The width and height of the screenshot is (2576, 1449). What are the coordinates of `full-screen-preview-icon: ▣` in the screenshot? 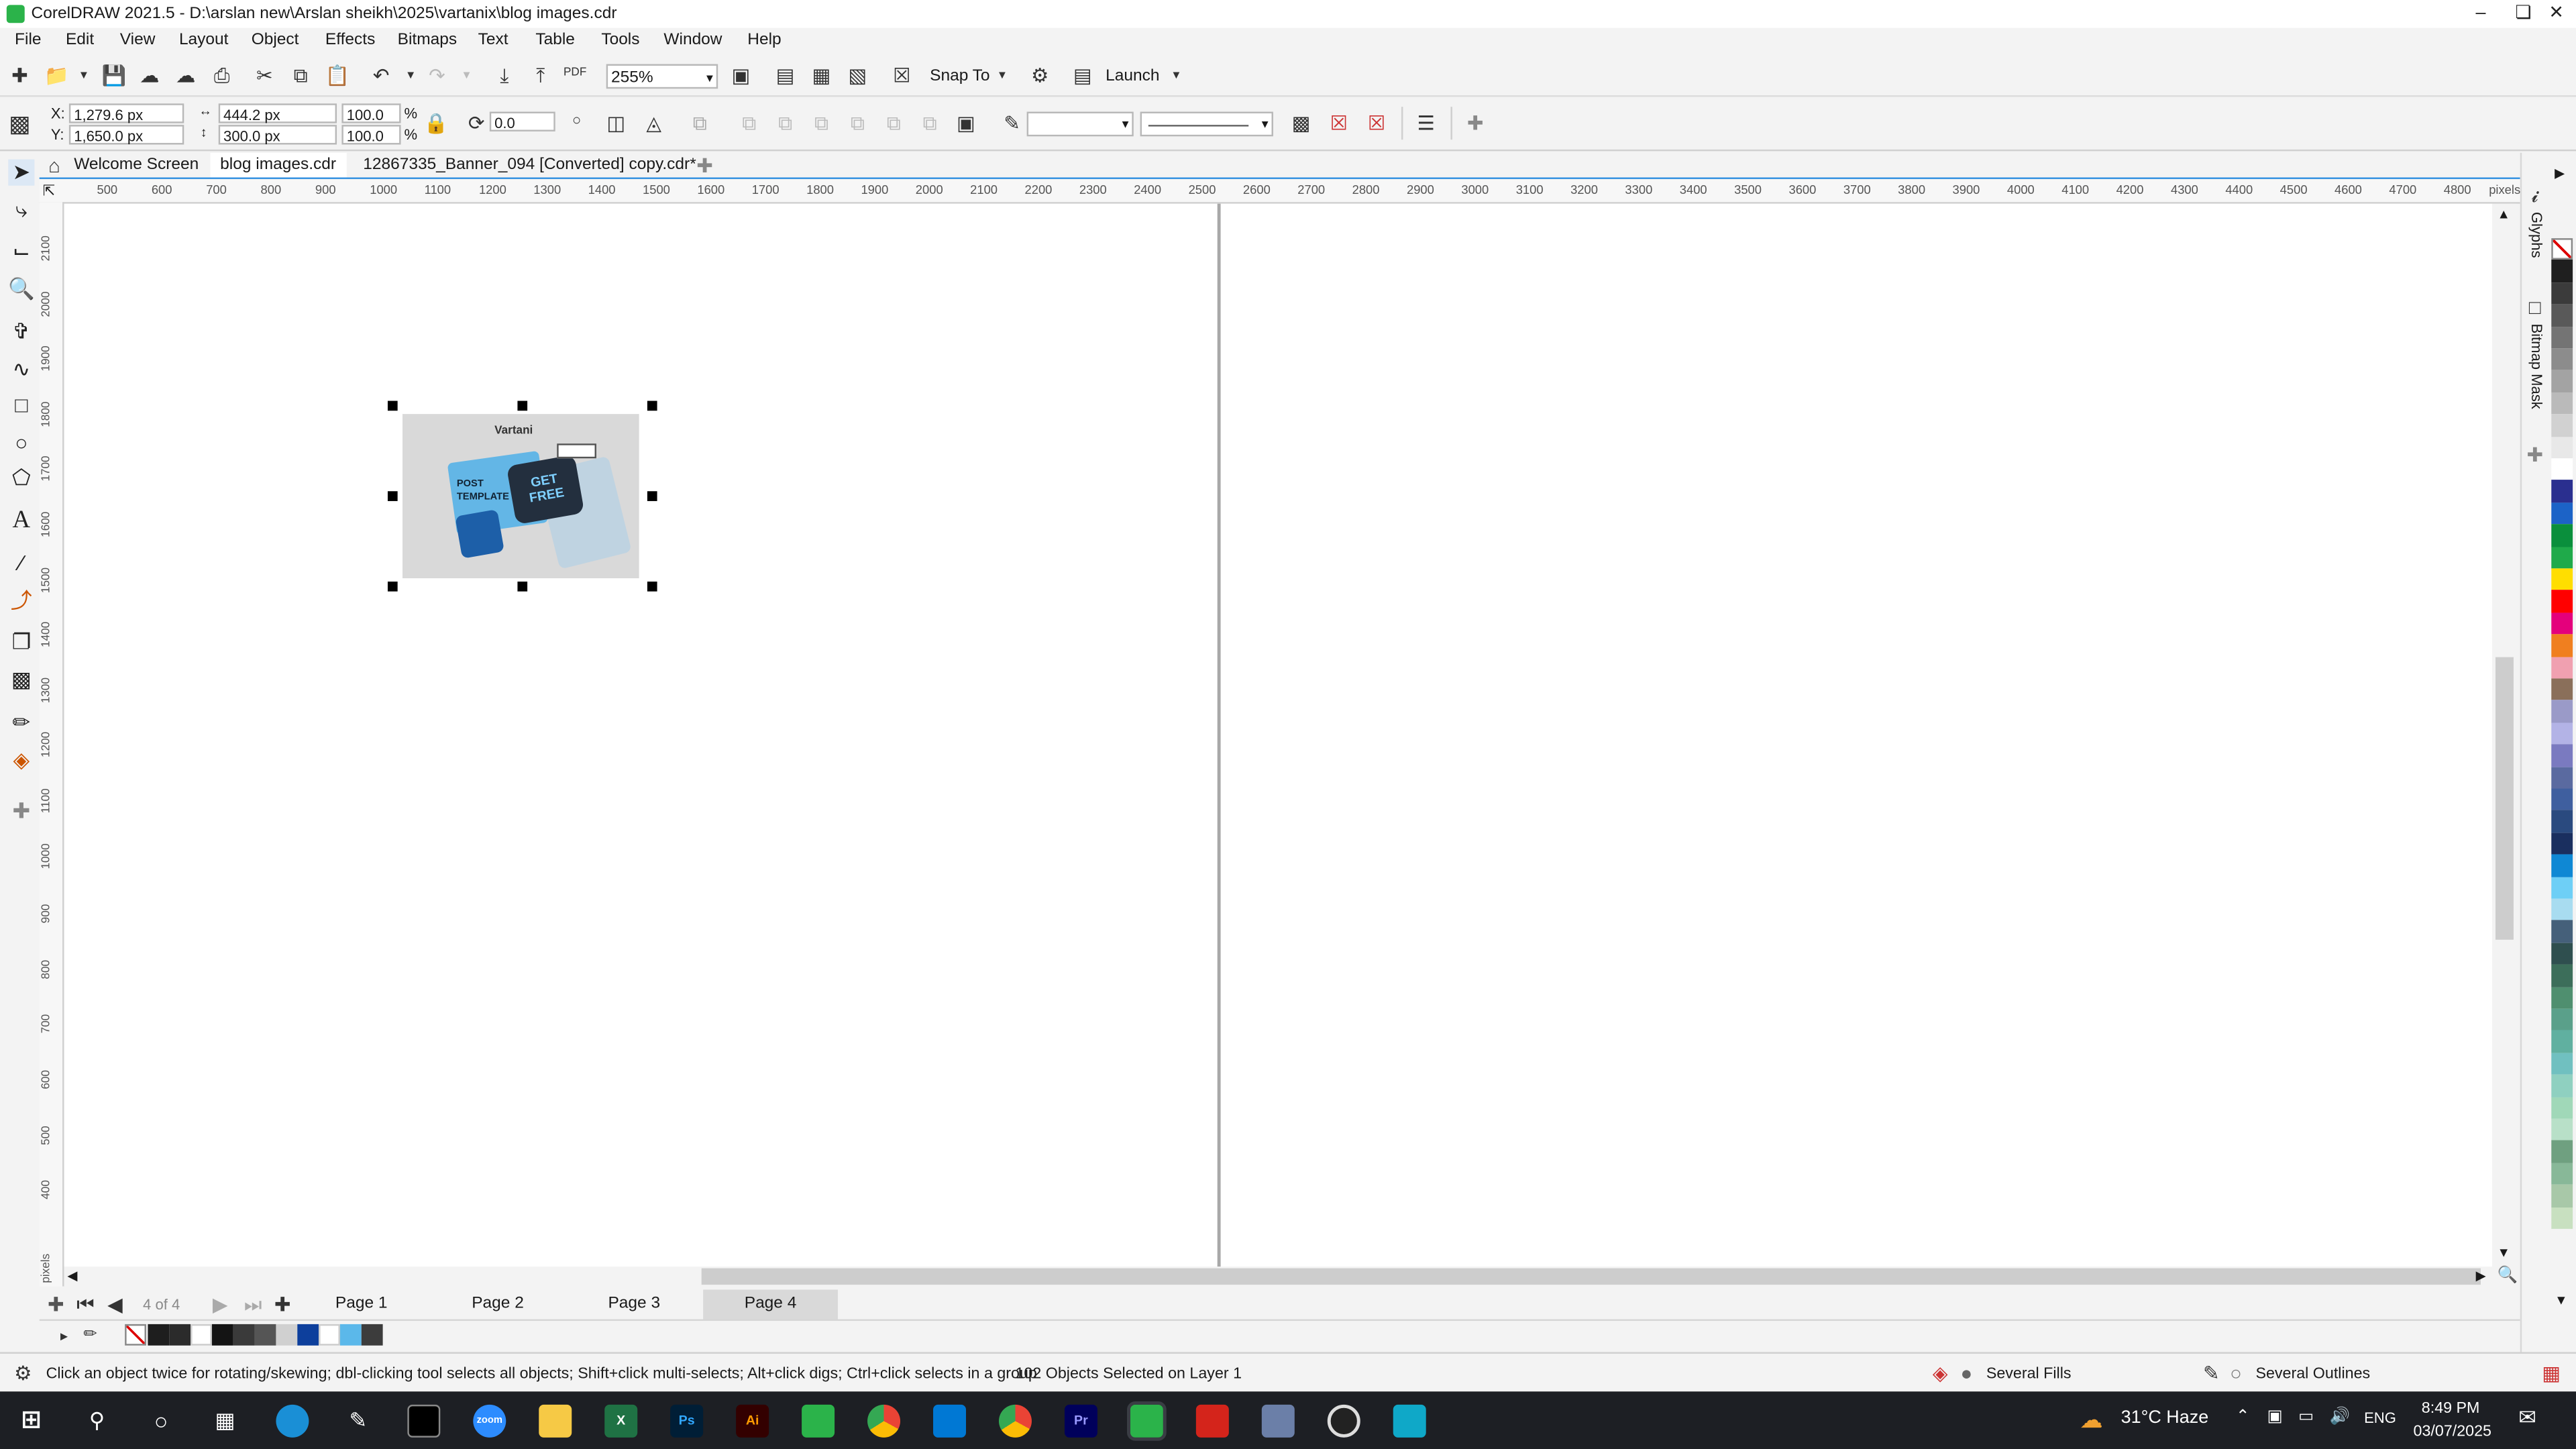 It's located at (740, 75).